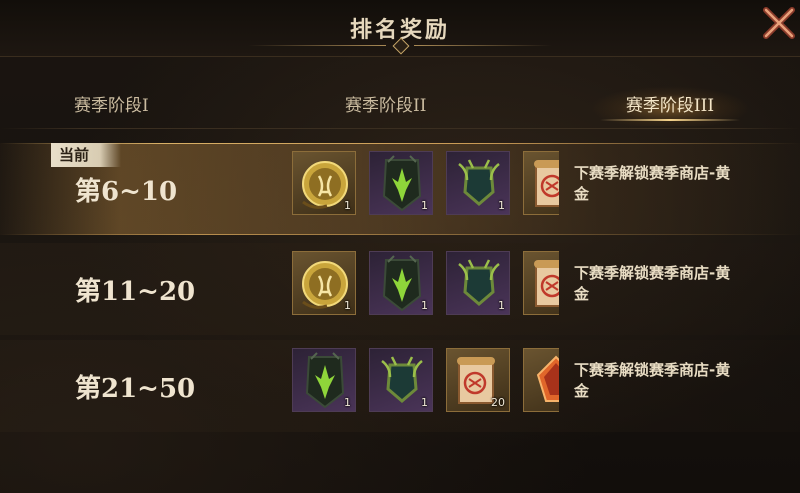 The width and height of the screenshot is (800, 493). What do you see at coordinates (498, 402) in the screenshot?
I see `item-quantity: 20` at bounding box center [498, 402].